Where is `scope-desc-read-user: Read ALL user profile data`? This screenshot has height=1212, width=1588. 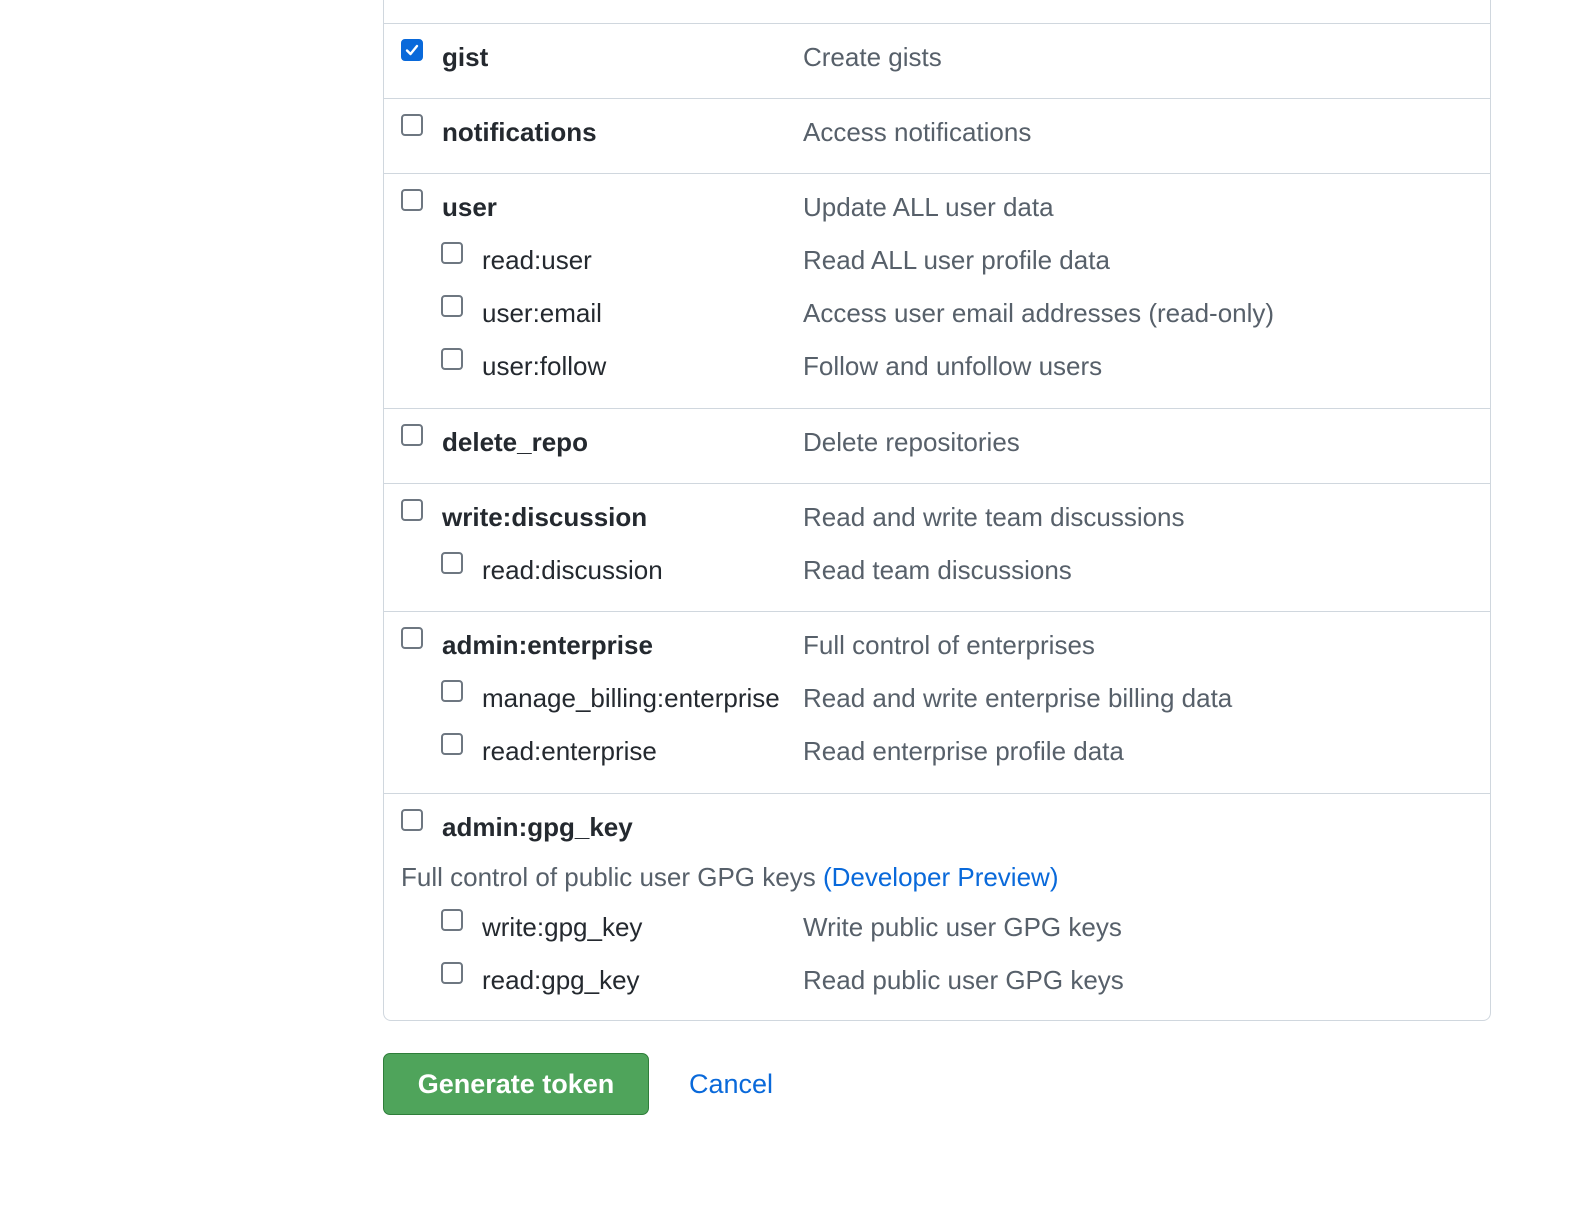
scope-desc-read-user: Read ALL user profile data is located at coordinates (956, 260).